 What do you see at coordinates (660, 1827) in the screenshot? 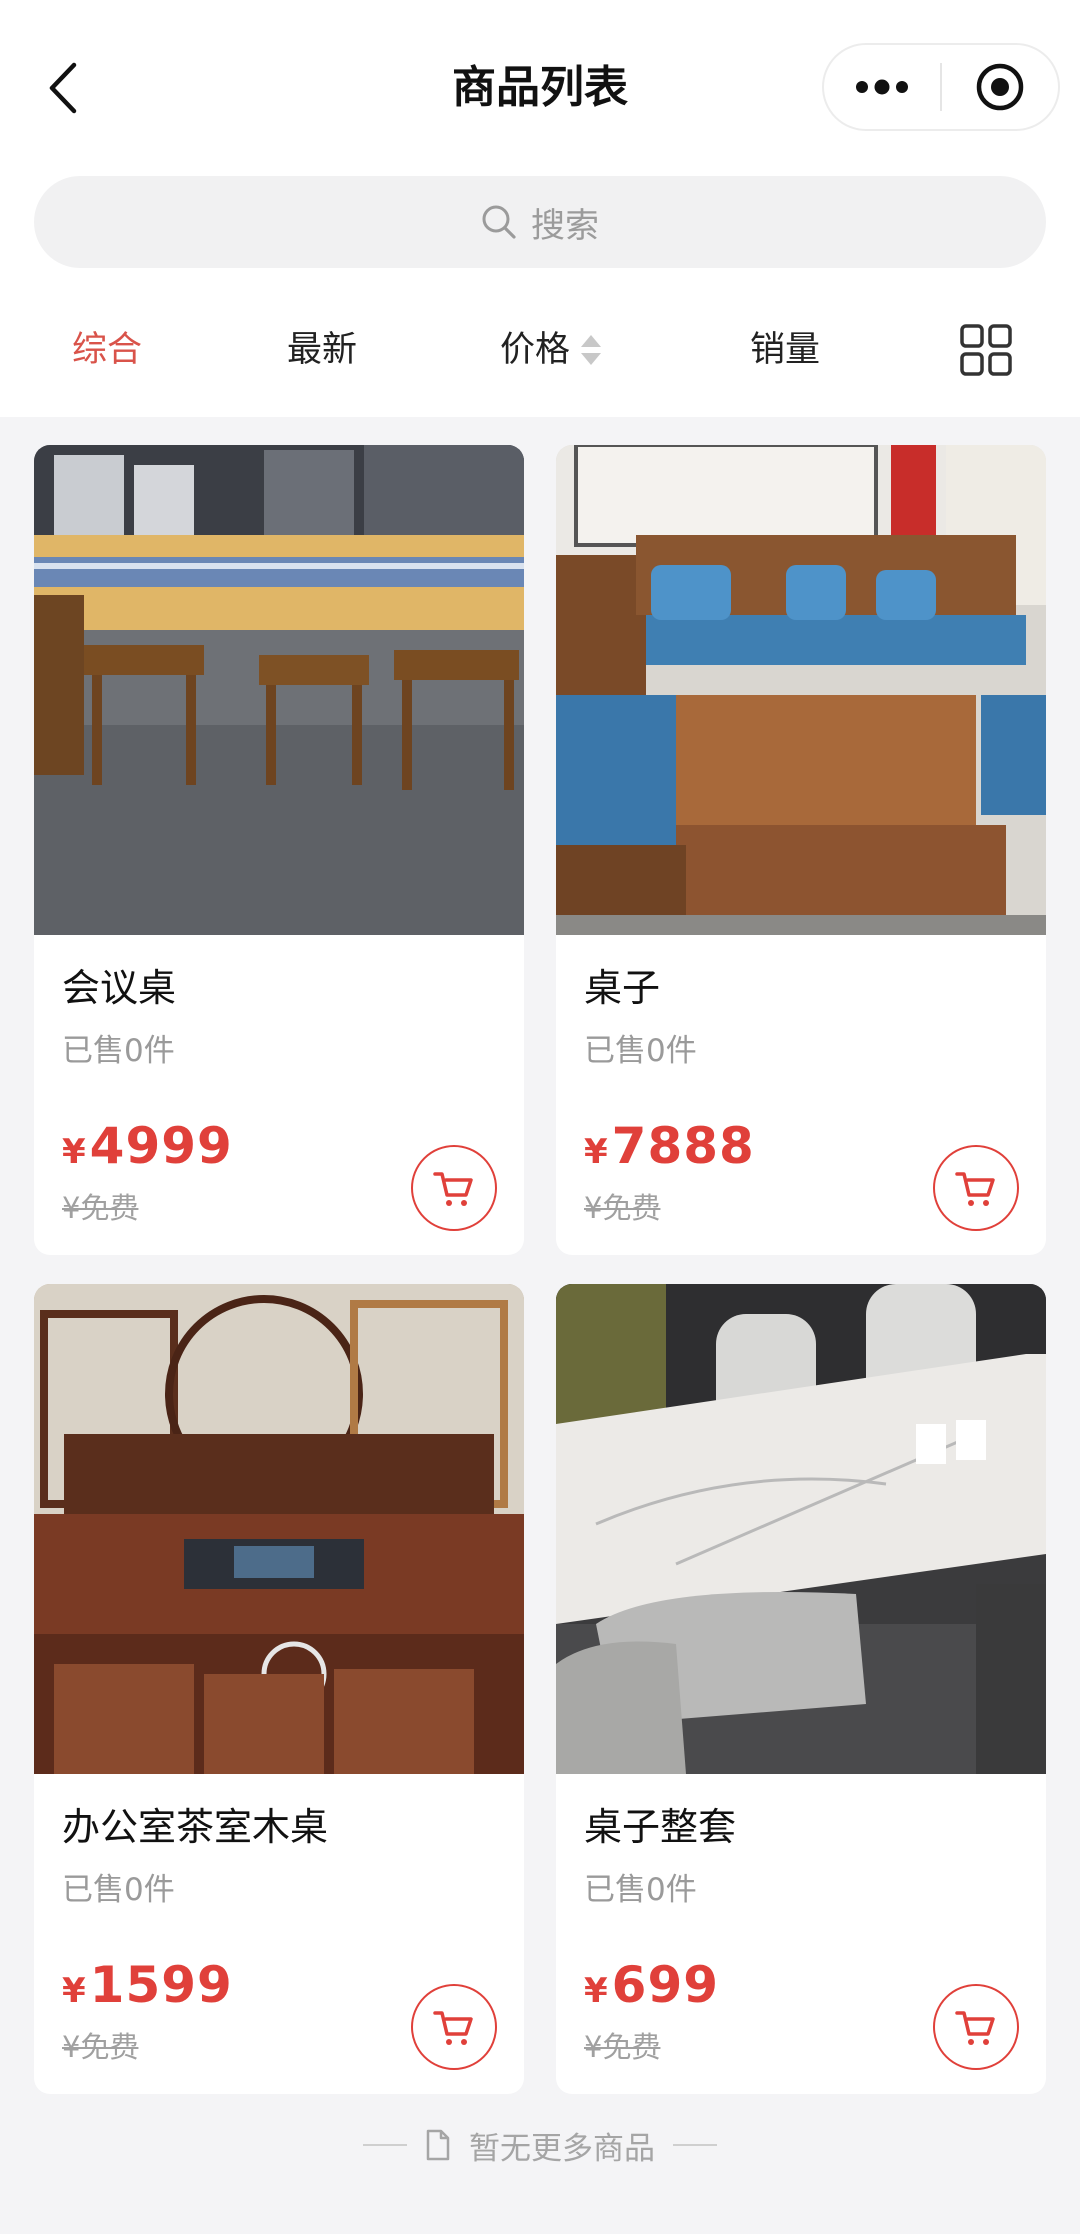
I see `product-name: 桌子整套` at bounding box center [660, 1827].